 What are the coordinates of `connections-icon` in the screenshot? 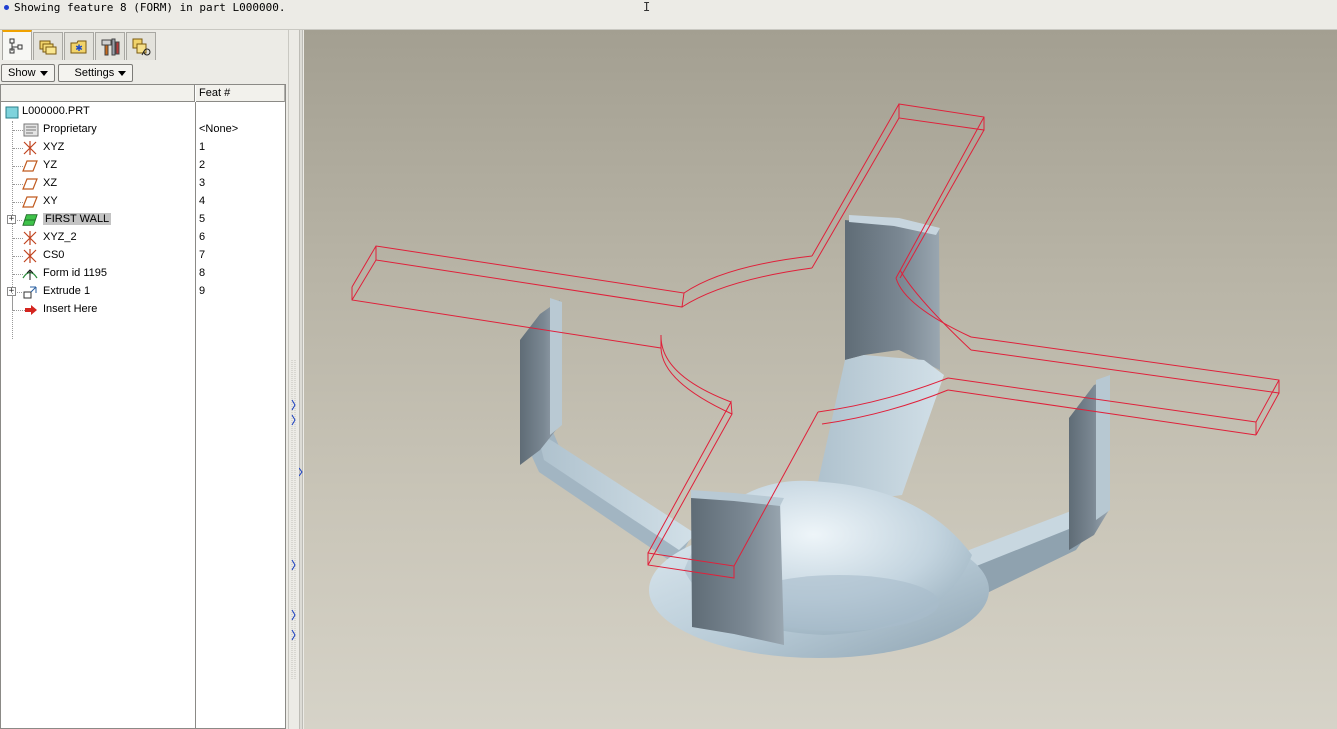 It's located at (141, 46).